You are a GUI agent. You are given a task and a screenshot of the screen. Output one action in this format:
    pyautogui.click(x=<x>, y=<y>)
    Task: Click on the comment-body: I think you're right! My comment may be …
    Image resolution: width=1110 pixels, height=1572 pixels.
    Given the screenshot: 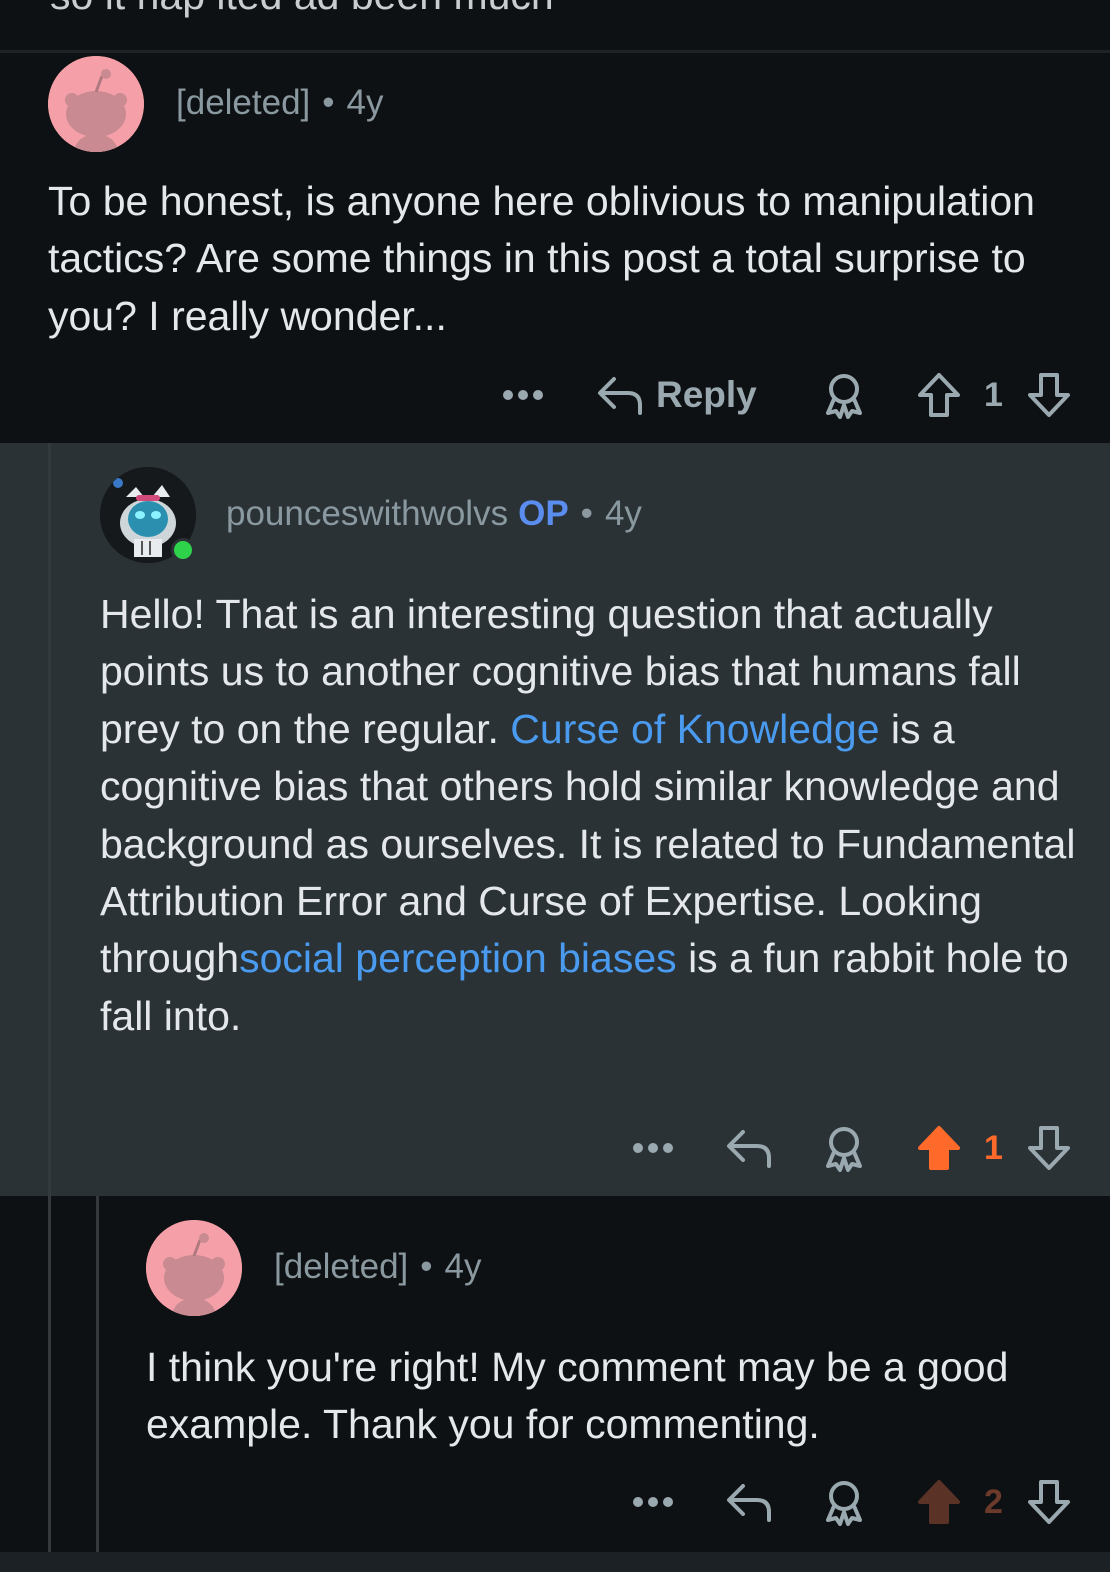 What is the action you would take?
    pyautogui.click(x=577, y=1396)
    